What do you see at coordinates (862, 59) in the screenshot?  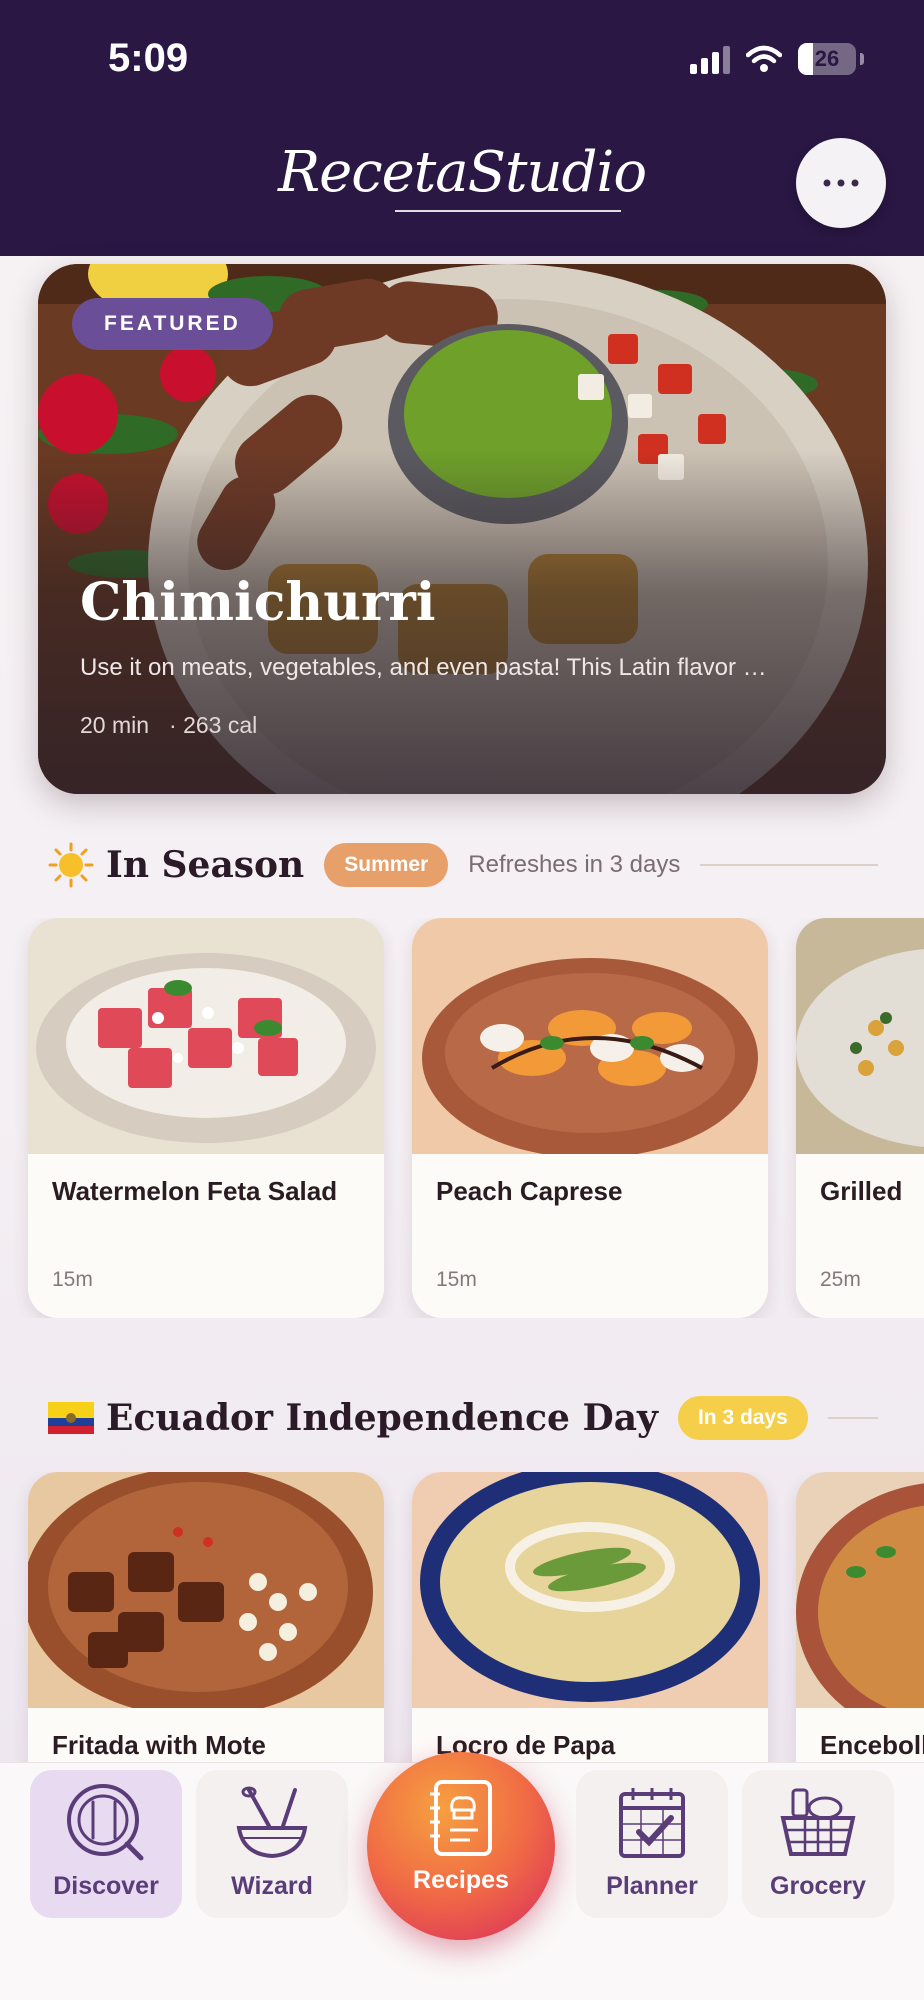 I see `battery-tip` at bounding box center [862, 59].